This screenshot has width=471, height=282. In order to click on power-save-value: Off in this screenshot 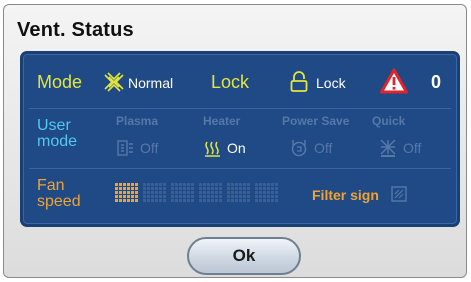, I will do `click(323, 148)`.